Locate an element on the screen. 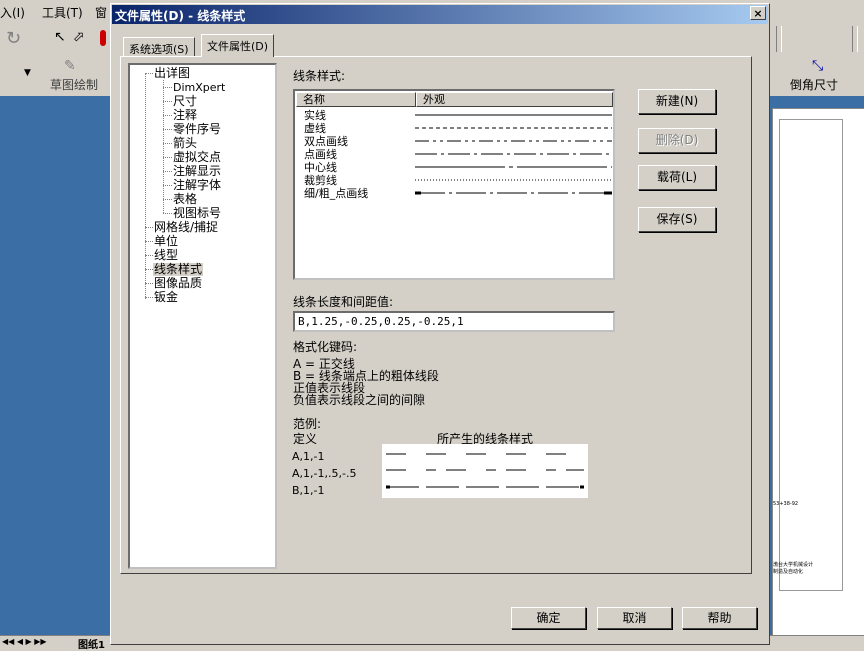 Image resolution: width=864 pixels, height=651 pixels. menu-tools: 工具(T) is located at coordinates (62, 12).